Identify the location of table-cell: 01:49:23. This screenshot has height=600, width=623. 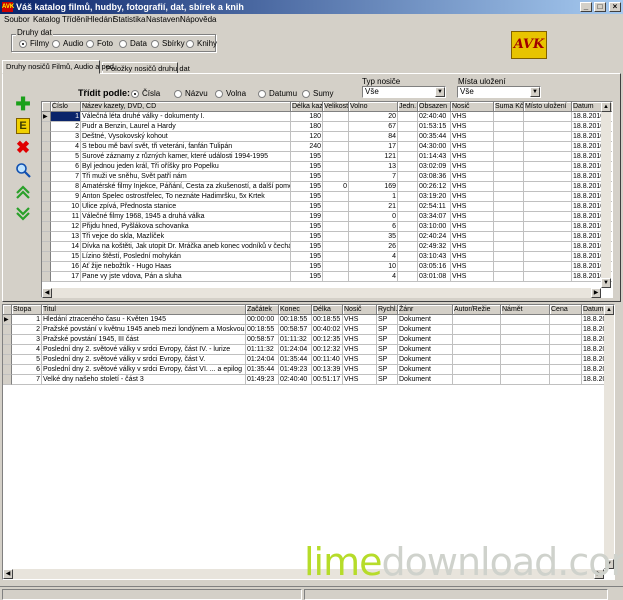
(262, 380).